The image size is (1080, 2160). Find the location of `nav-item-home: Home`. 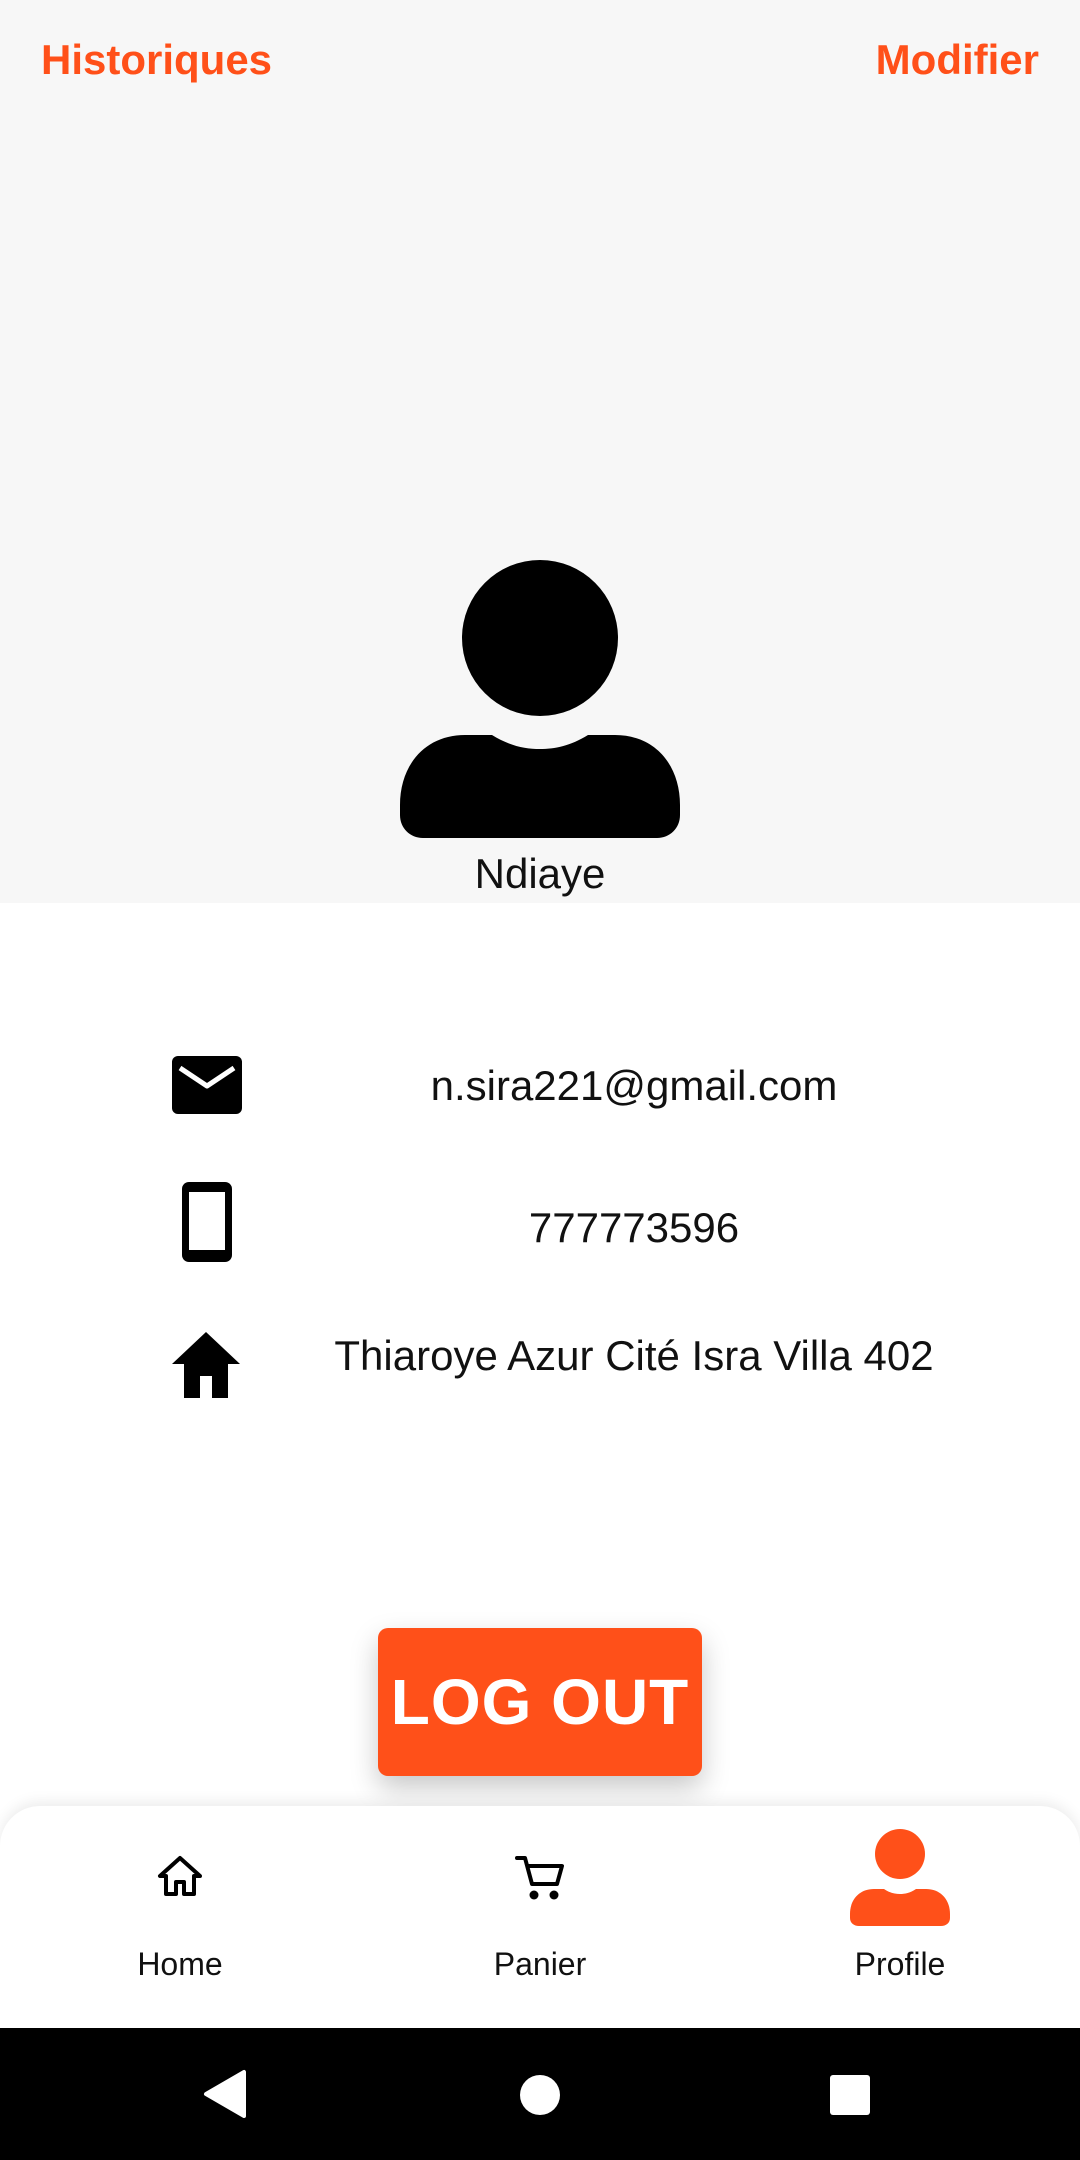

nav-item-home: Home is located at coordinates (180, 1917).